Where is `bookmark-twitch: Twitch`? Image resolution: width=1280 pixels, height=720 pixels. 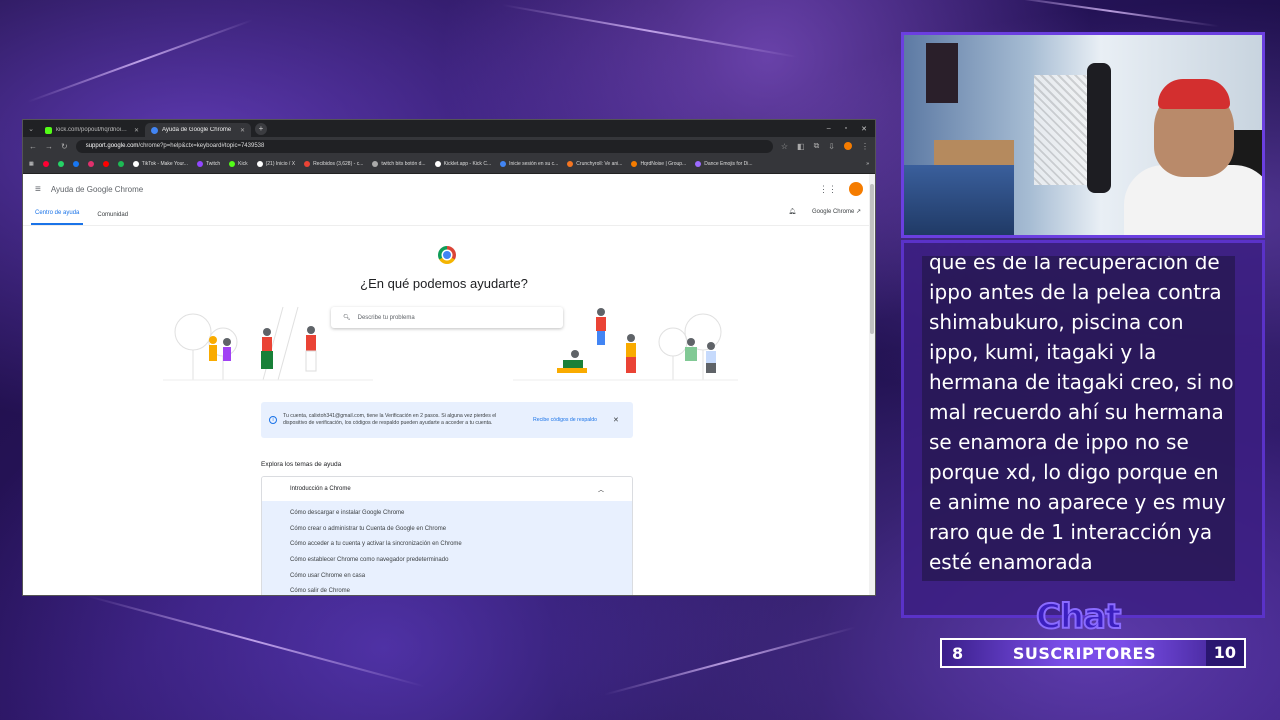 bookmark-twitch: Twitch is located at coordinates (208, 164).